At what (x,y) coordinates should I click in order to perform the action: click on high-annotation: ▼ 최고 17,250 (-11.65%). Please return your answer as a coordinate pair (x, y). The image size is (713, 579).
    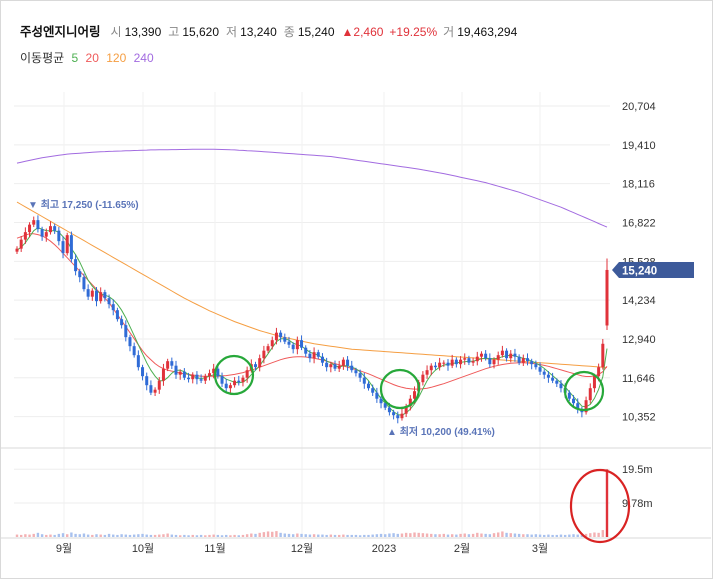
    Looking at the image, I should click on (83, 204).